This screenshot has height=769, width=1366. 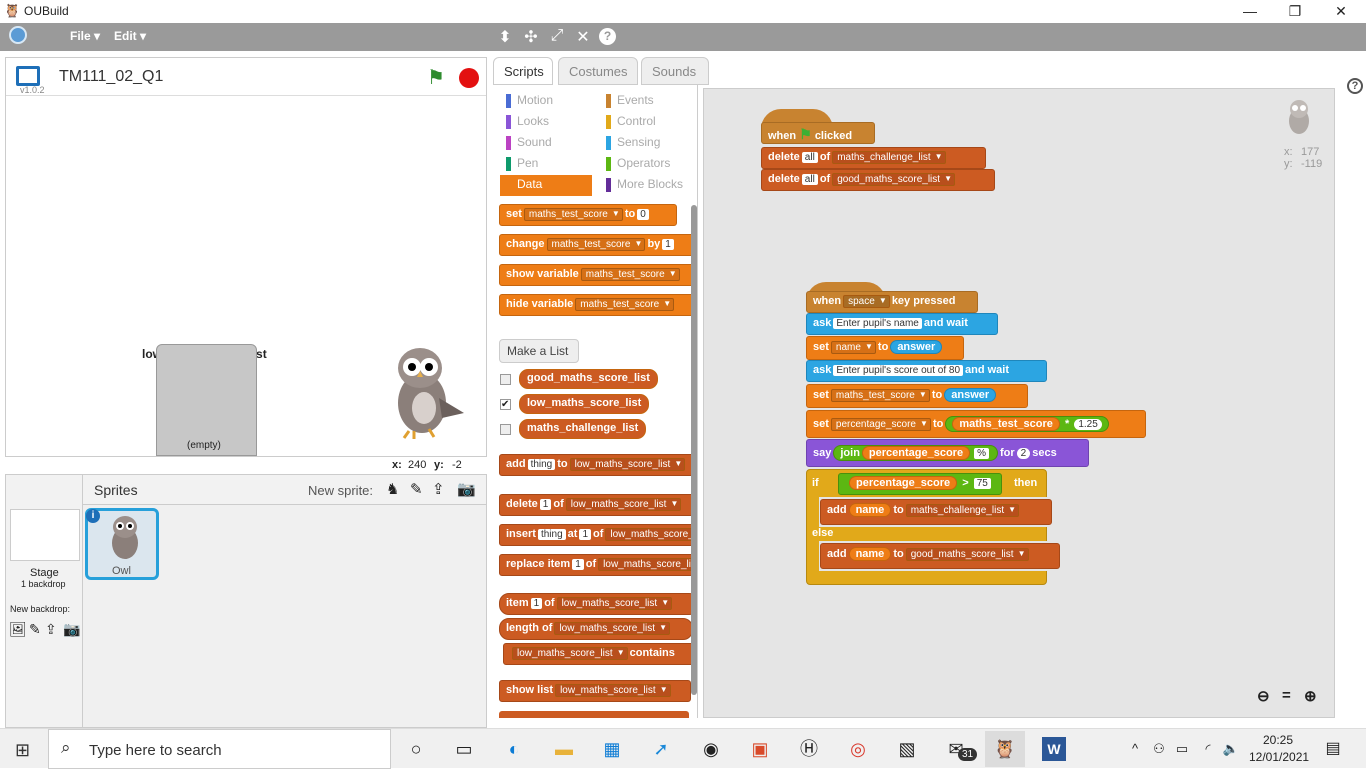 I want to click on list-checkbox-good, so click(x=505, y=379).